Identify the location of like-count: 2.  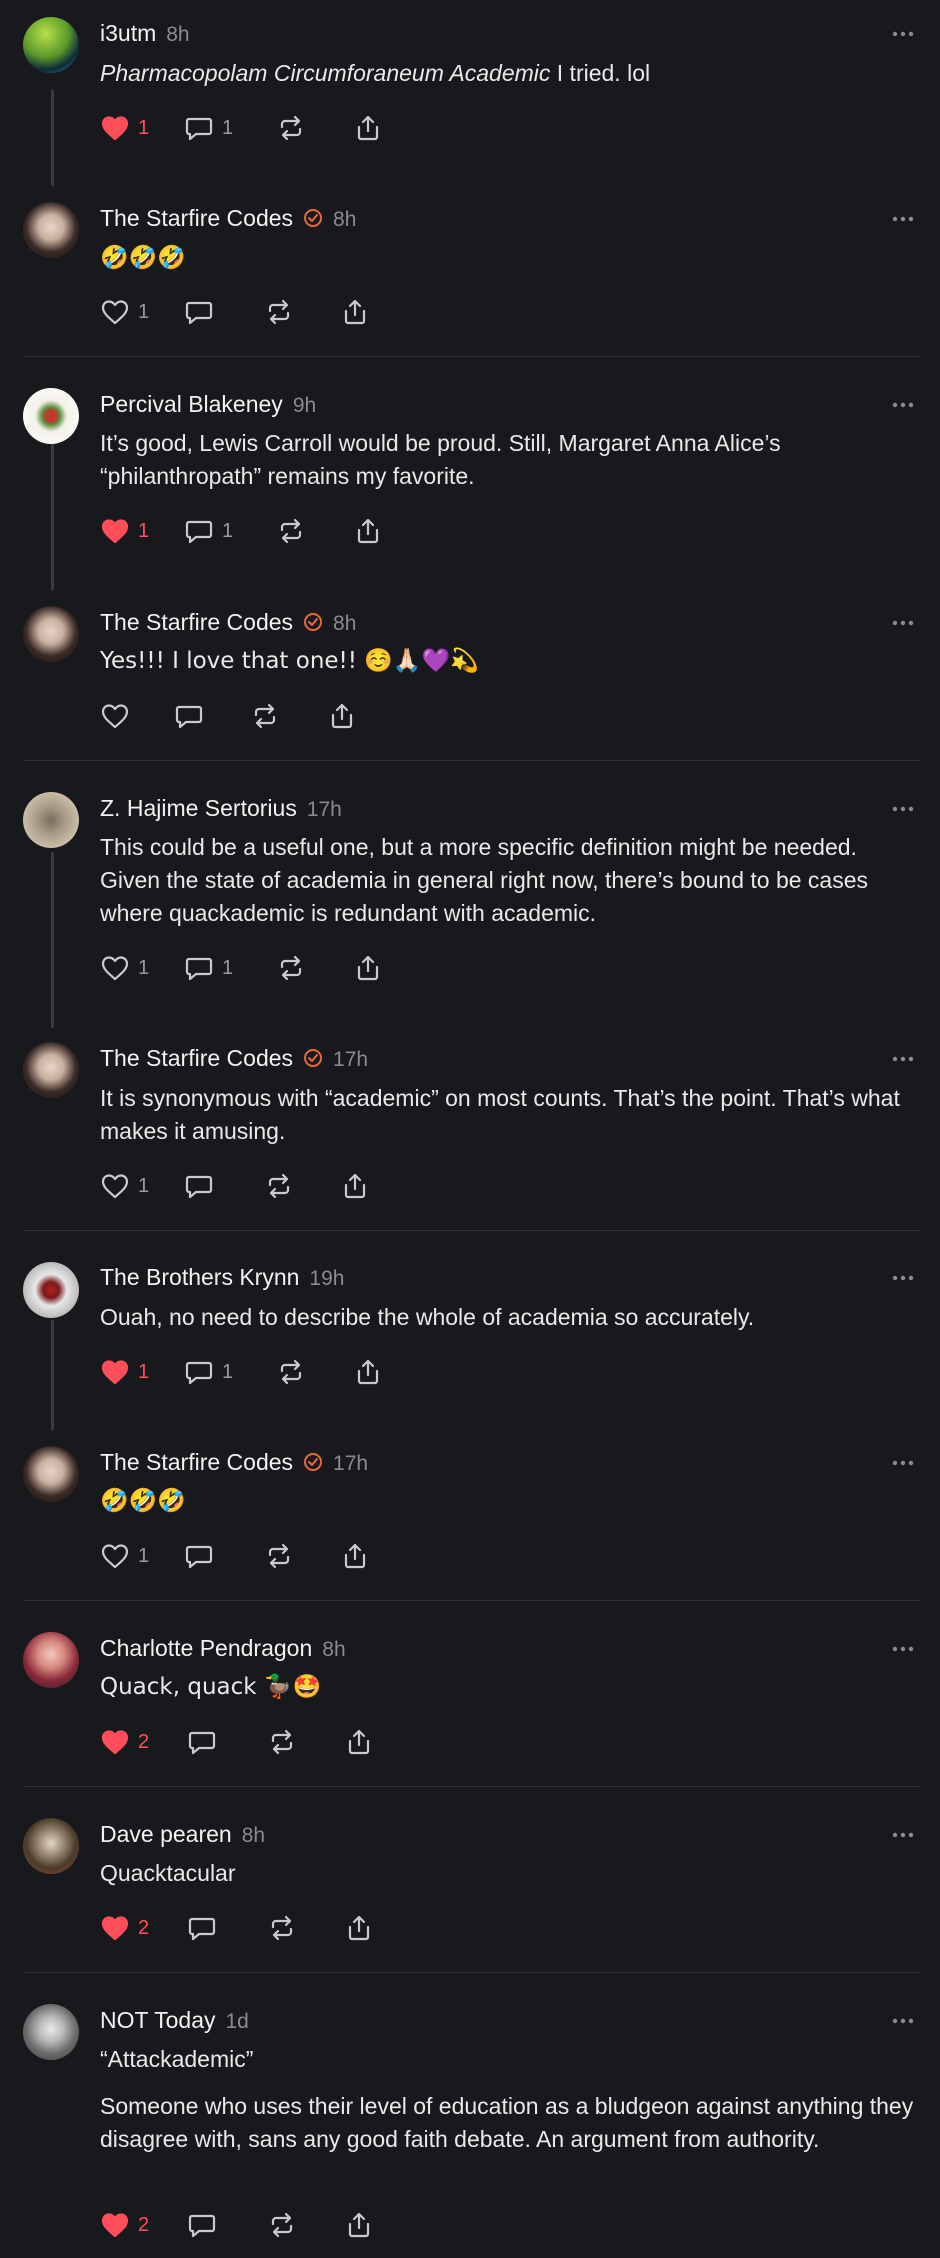
(144, 1741).